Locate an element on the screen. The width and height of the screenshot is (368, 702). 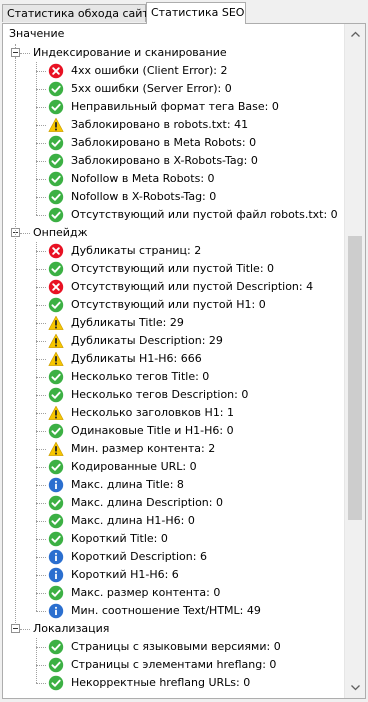
tree-item: Заблокировано в robots.txt: 41 is located at coordinates (173, 125).